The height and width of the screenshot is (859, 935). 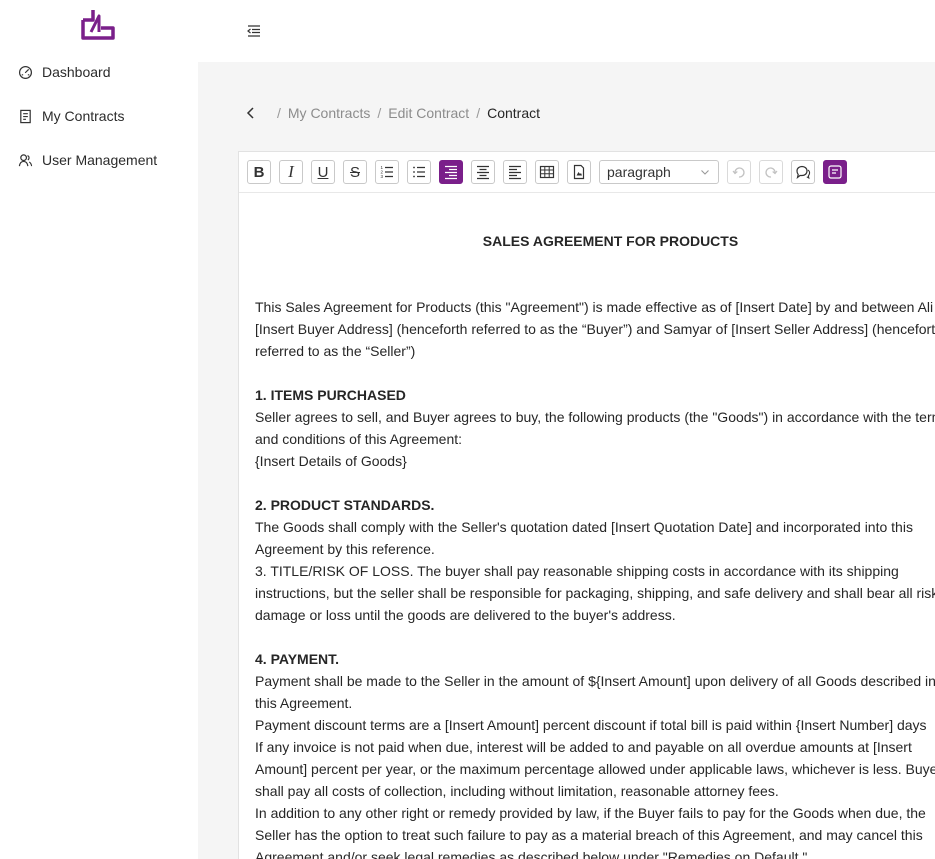 I want to click on align-left-icon, so click(x=515, y=172).